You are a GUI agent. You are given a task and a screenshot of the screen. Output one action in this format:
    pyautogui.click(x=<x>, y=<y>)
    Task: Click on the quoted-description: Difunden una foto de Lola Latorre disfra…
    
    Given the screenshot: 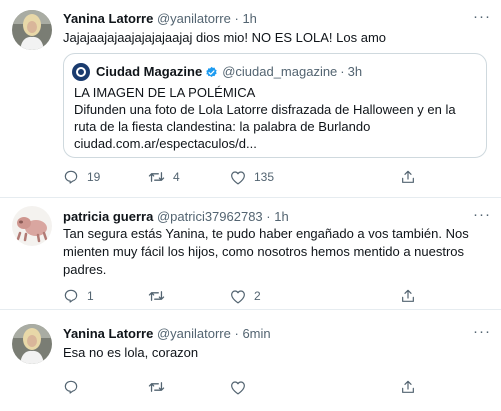 What is the action you would take?
    pyautogui.click(x=265, y=118)
    